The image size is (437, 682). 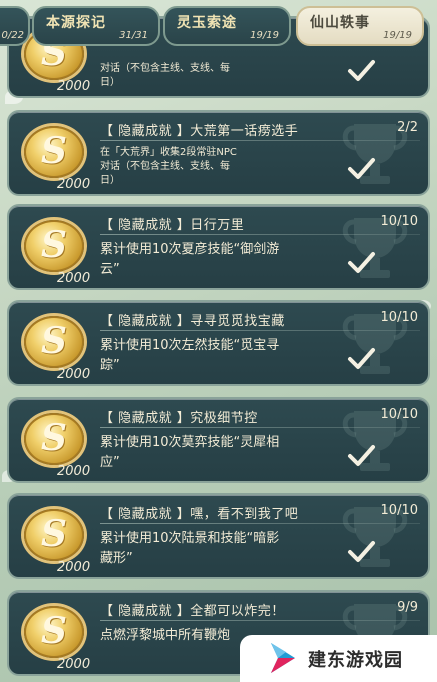 I want to click on tab-count: 0/22, so click(x=12, y=35).